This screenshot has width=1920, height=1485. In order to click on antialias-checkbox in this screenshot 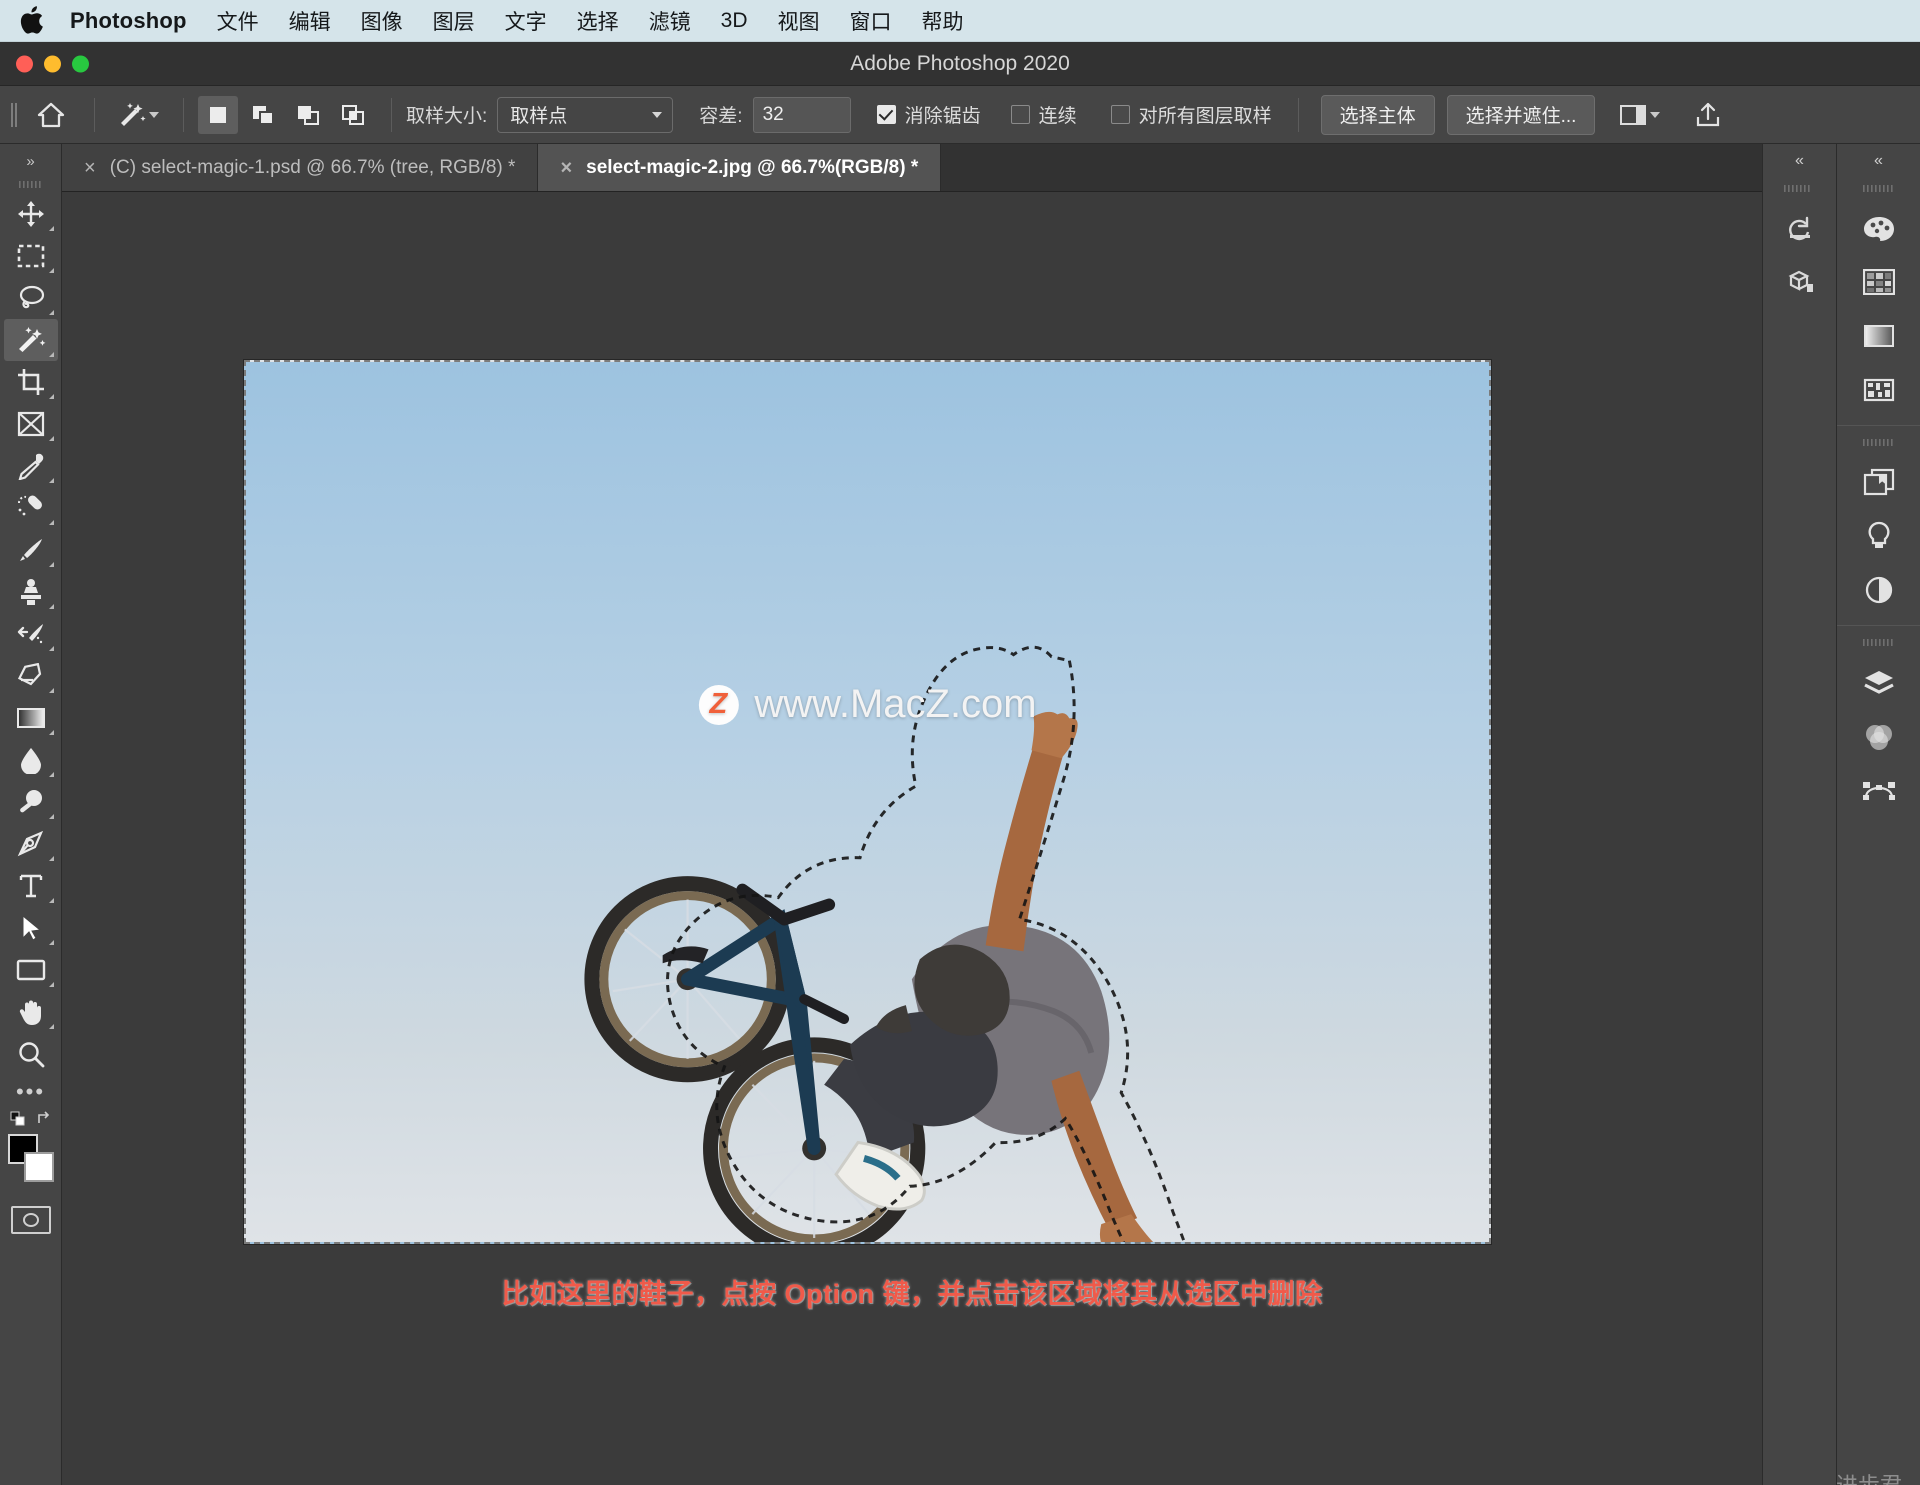, I will do `click(886, 114)`.